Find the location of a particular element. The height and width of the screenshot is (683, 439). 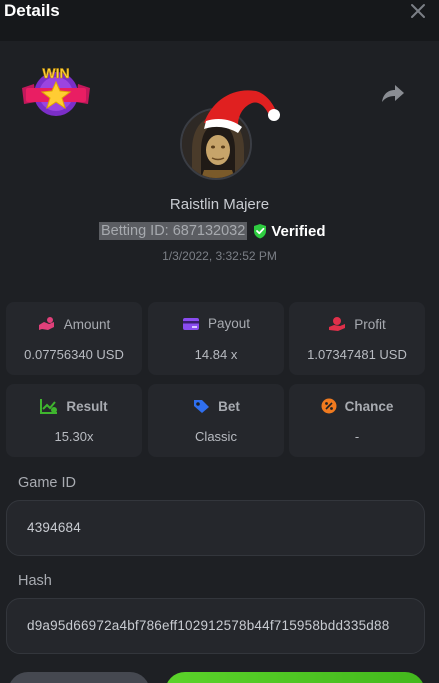

result-chart-icon is located at coordinates (49, 406).